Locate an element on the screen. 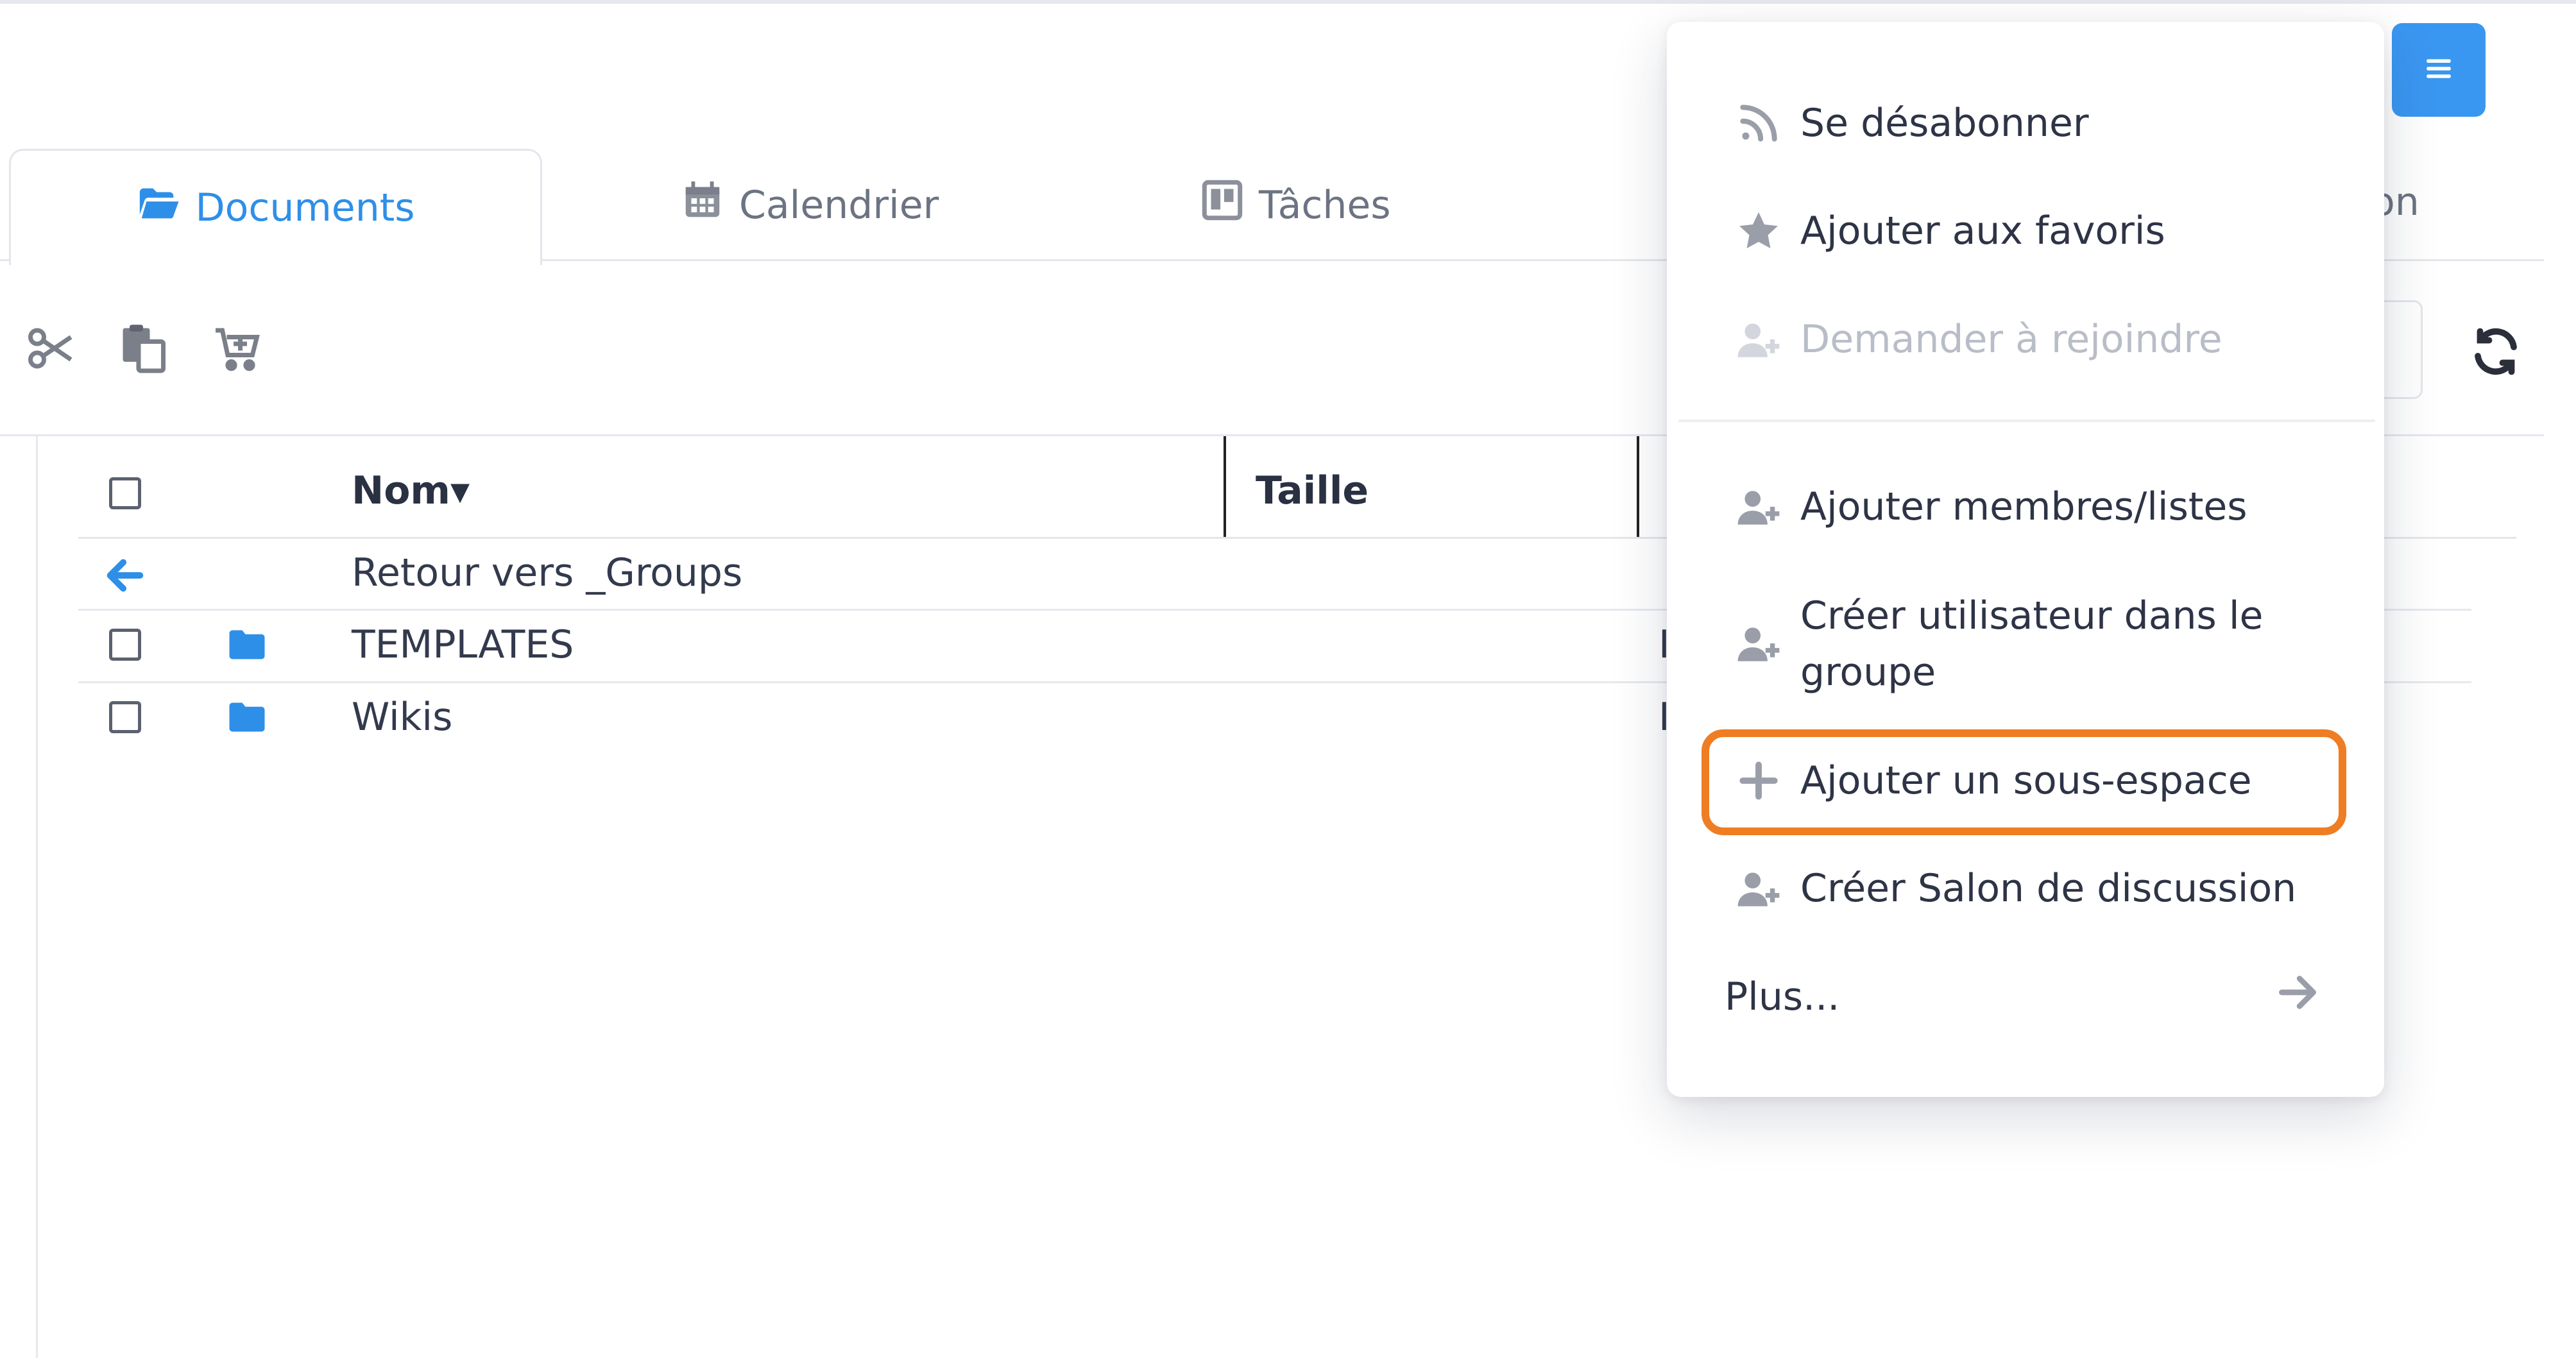  paste-button is located at coordinates (143, 350).